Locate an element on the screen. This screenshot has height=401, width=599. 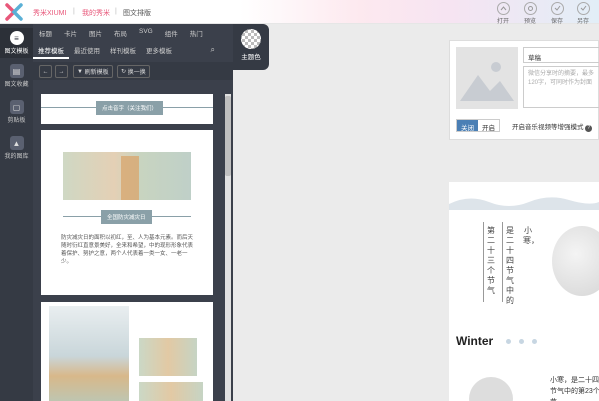
vertical-text: 第二十三个节气 is located at coordinates (491, 260).